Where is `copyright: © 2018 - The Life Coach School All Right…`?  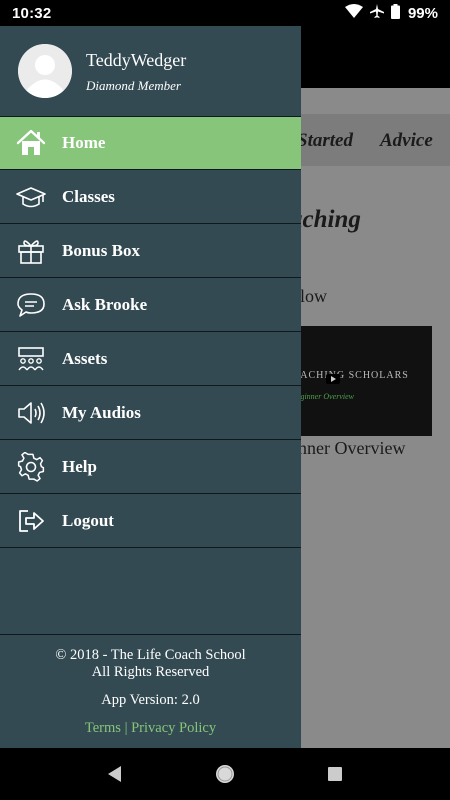
copyright: © 2018 - The Life Coach School All Right… is located at coordinates (150, 664).